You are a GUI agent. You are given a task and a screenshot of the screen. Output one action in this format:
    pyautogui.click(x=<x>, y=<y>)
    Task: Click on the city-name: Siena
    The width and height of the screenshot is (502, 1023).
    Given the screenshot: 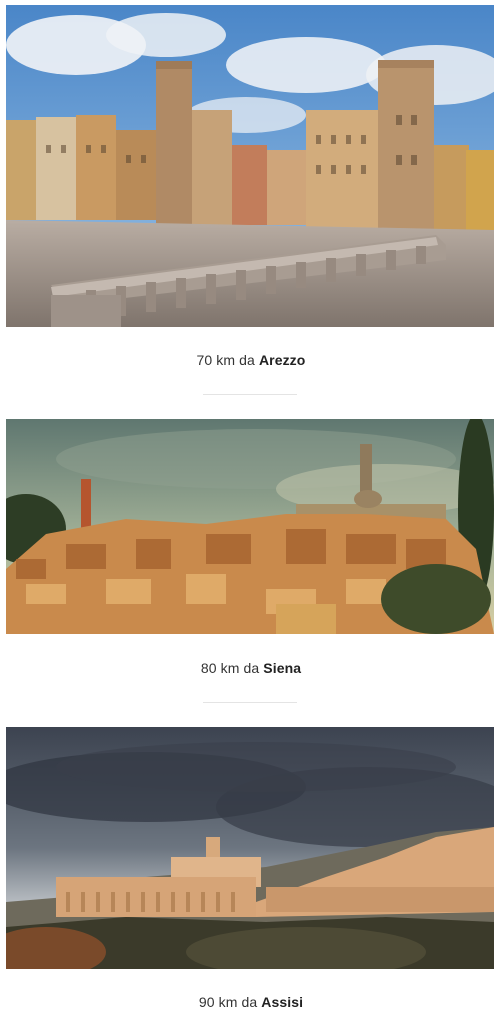 What is the action you would take?
    pyautogui.click(x=282, y=668)
    